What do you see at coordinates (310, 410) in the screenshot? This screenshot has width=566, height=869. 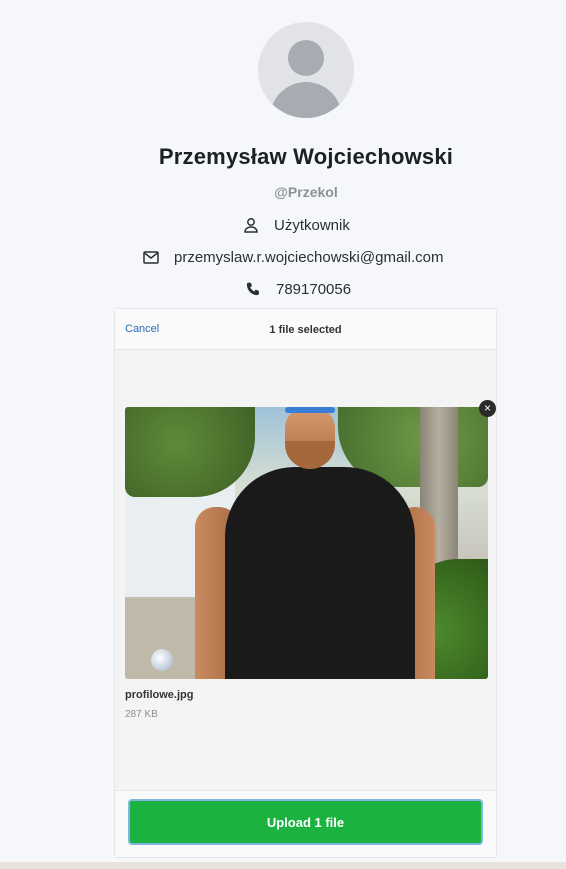 I see `photo-glasses` at bounding box center [310, 410].